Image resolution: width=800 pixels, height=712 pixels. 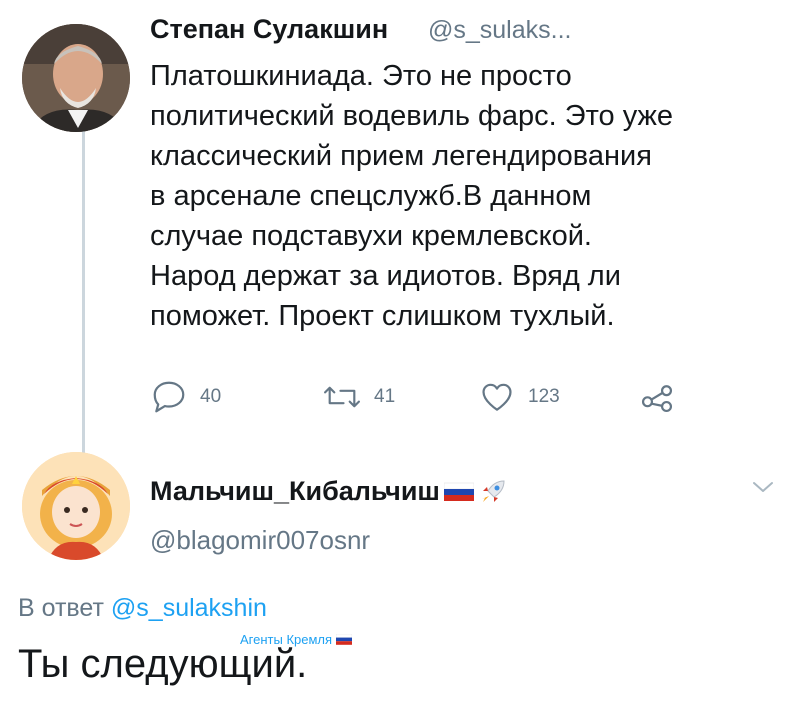 I want to click on author-name: Степан Сулакшин, so click(x=269, y=29).